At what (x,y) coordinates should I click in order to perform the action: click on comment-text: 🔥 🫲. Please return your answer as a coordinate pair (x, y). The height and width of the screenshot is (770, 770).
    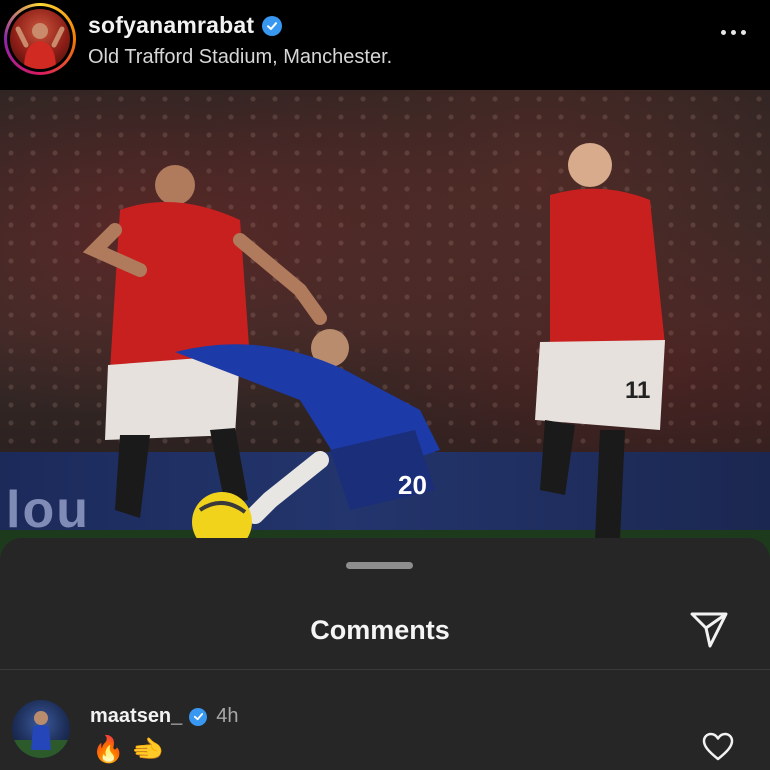
    Looking at the image, I should click on (128, 749).